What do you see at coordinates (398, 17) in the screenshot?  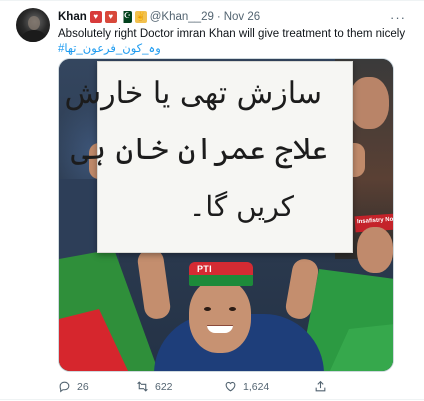 I see `more-icon: ···` at bounding box center [398, 17].